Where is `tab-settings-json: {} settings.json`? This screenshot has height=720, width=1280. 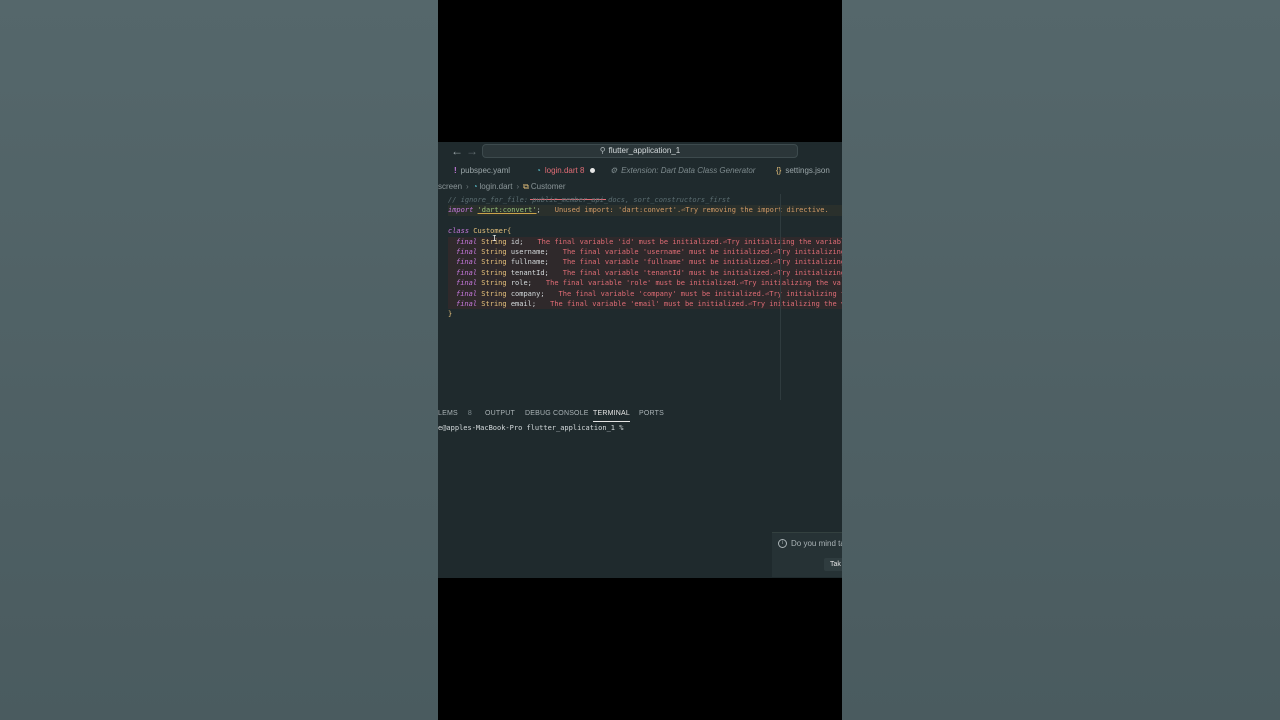 tab-settings-json: {} settings.json is located at coordinates (803, 170).